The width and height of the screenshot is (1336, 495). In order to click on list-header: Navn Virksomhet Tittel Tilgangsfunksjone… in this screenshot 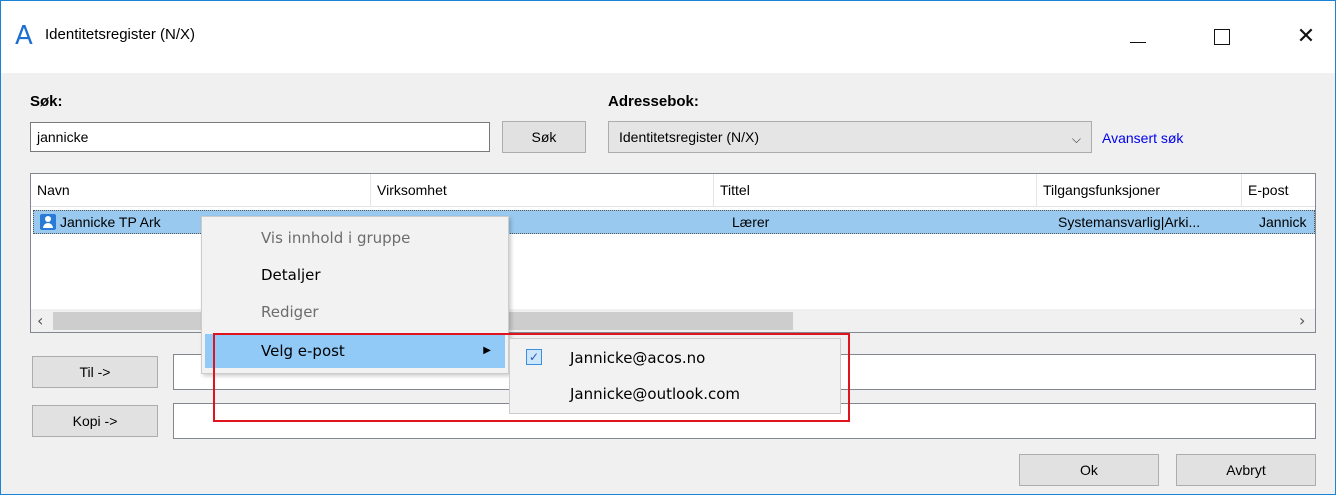, I will do `click(673, 190)`.